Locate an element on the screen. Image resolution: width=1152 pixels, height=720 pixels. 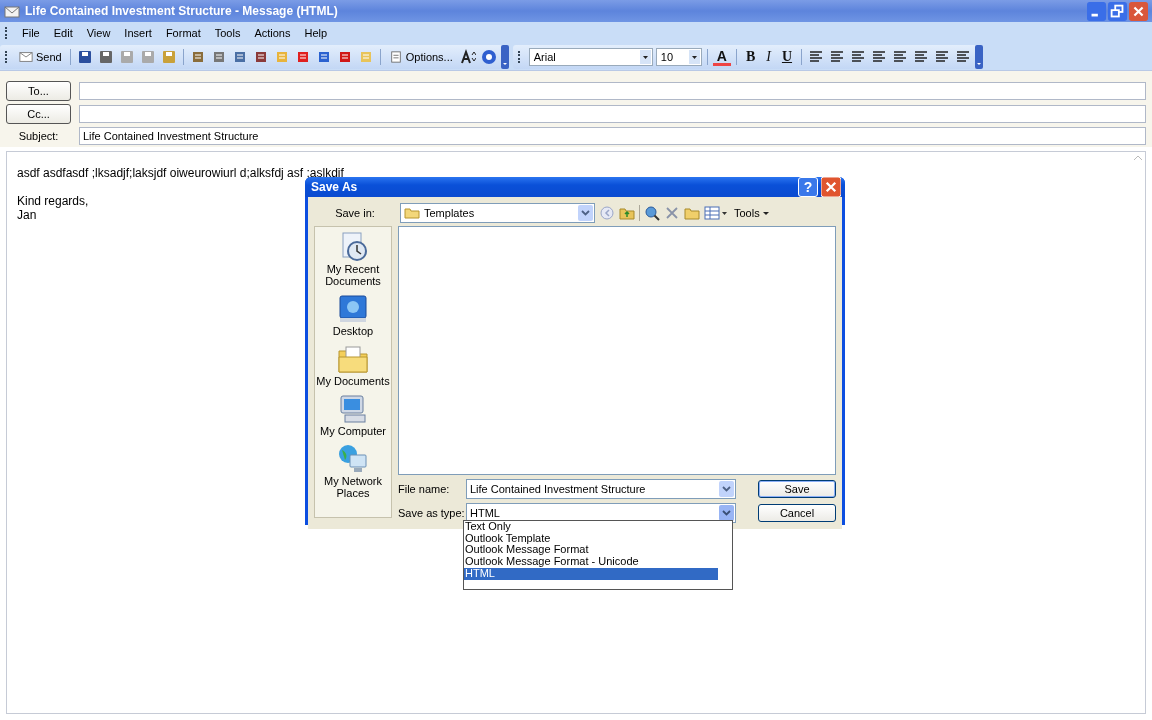
computer-icon is located at coordinates (353, 409).